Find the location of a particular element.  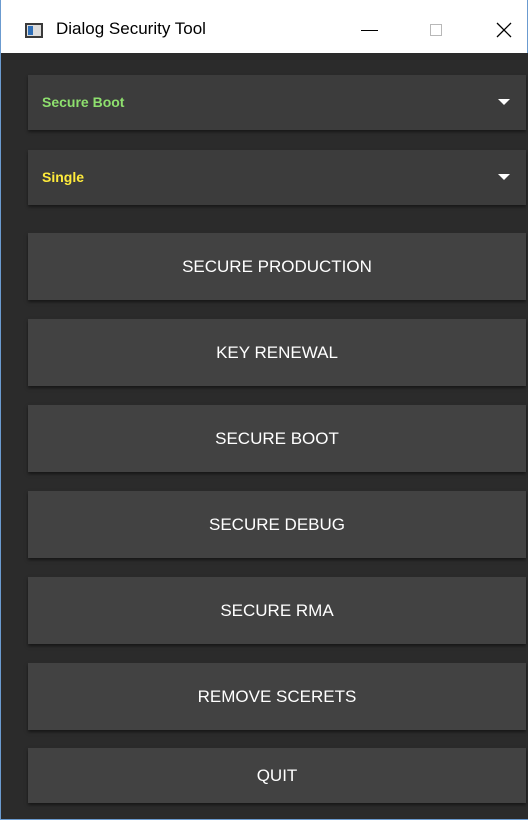

maximize-icon is located at coordinates (436, 30).